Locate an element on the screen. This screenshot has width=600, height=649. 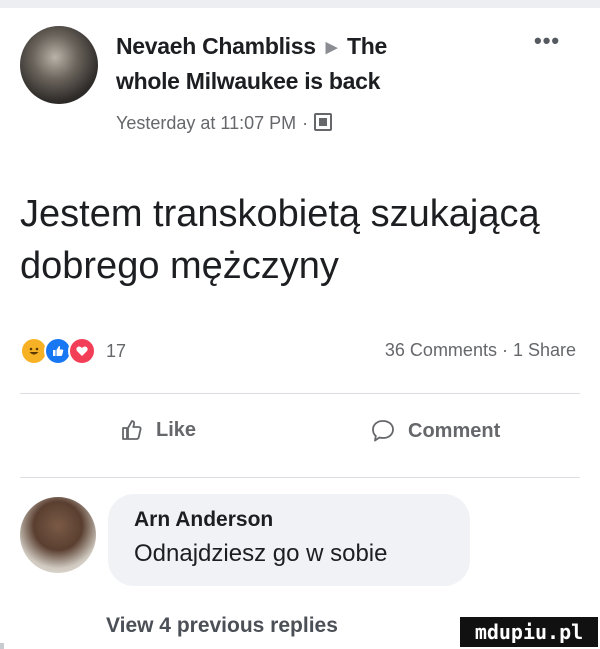
love-reaction-icon is located at coordinates (82, 351).